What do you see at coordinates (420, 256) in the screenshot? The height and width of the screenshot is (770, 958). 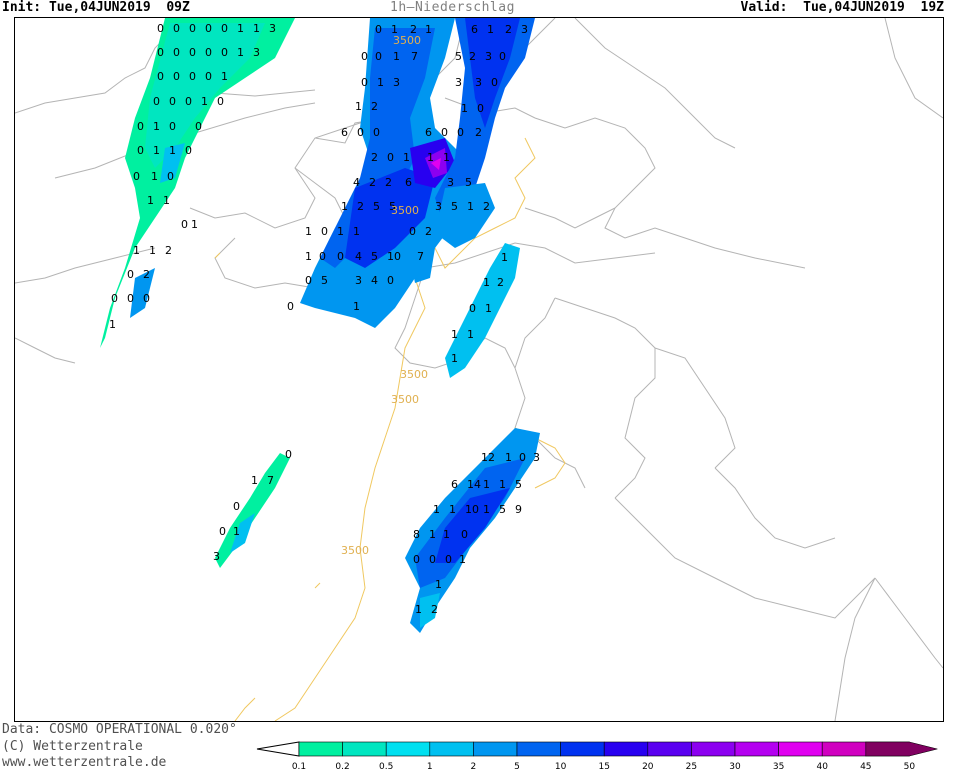 I see `precip-value: 7` at bounding box center [420, 256].